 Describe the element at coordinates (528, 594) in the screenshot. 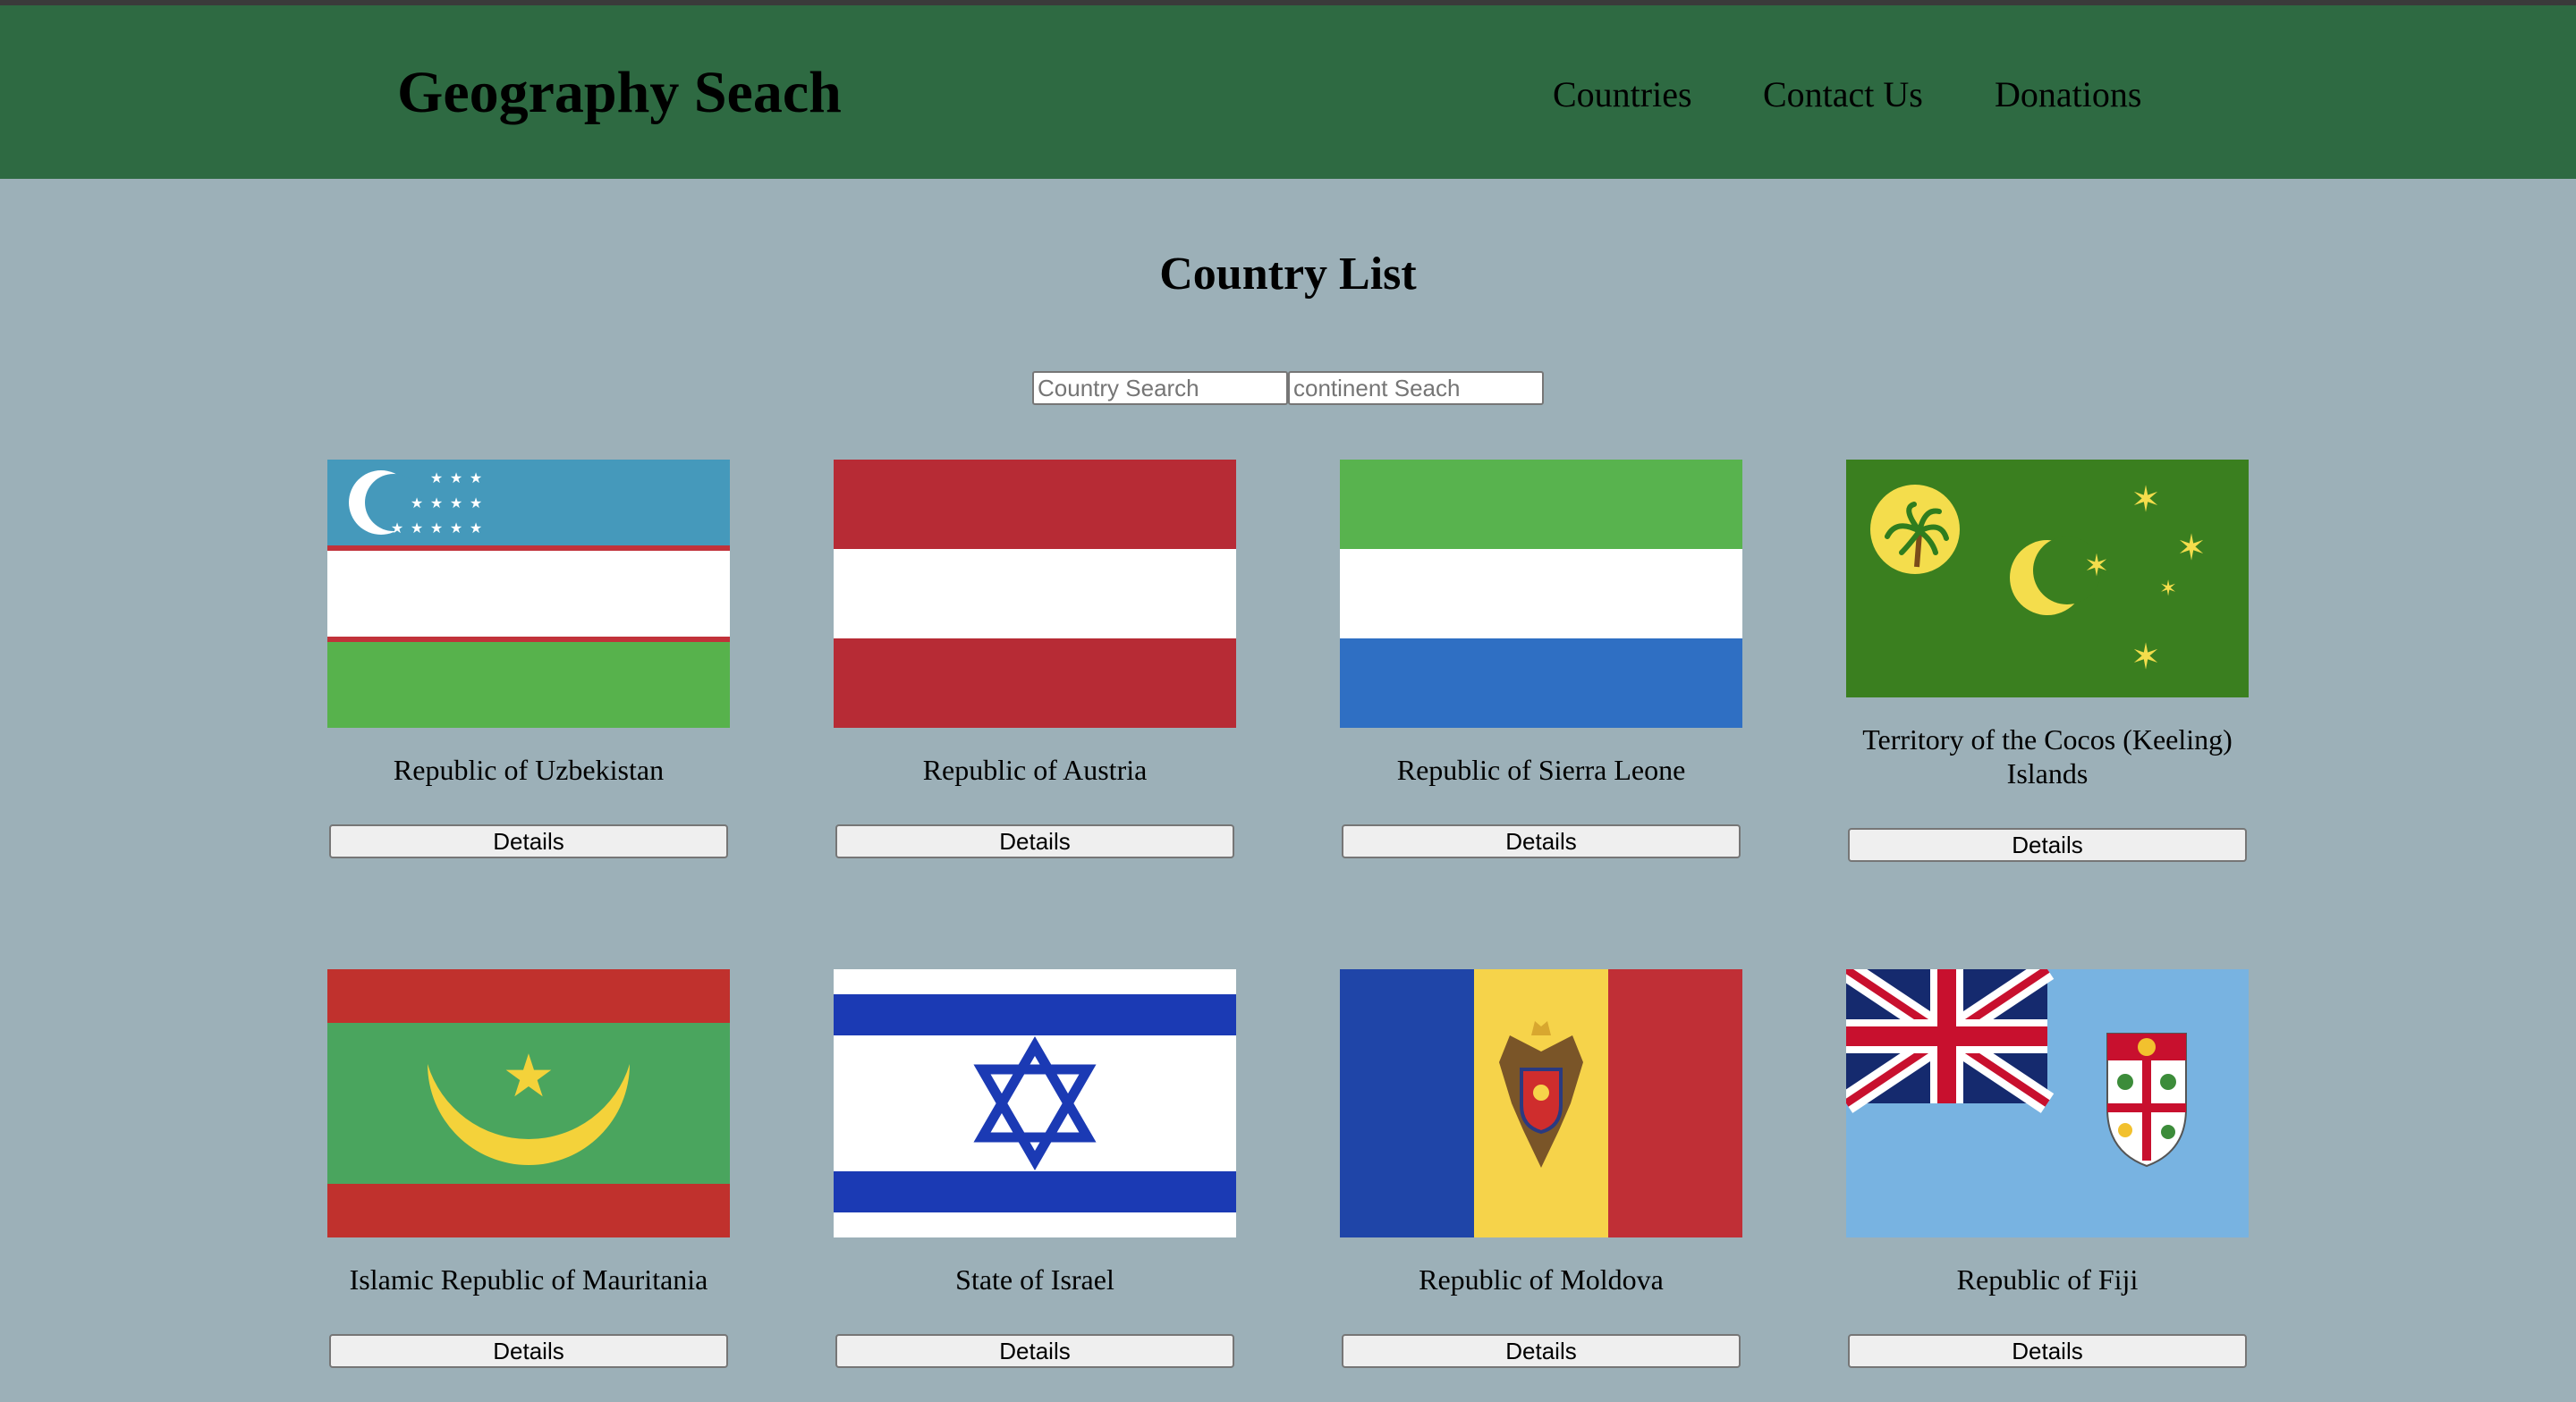

I see `uzbekistan-flag-icon: ★ ★ ★ ★ ★ ★ ★ ★ ★ ★ ★ ★` at that location.